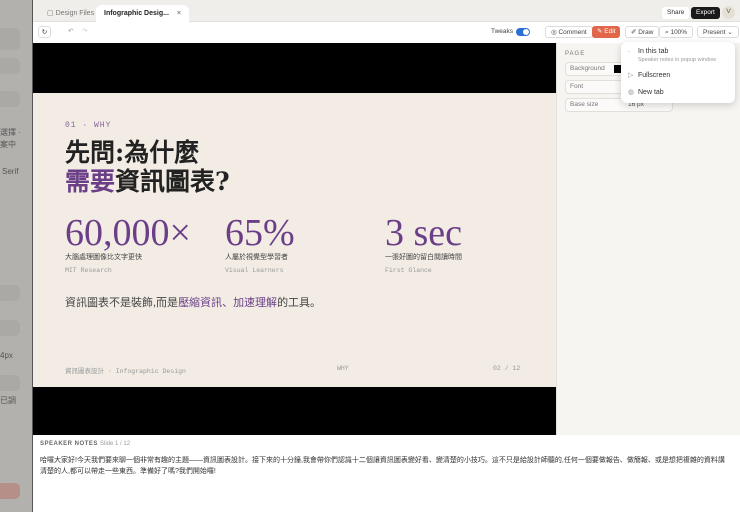 The image size is (740, 512). What do you see at coordinates (44, 32) in the screenshot?
I see `reload-icon: ↻` at bounding box center [44, 32].